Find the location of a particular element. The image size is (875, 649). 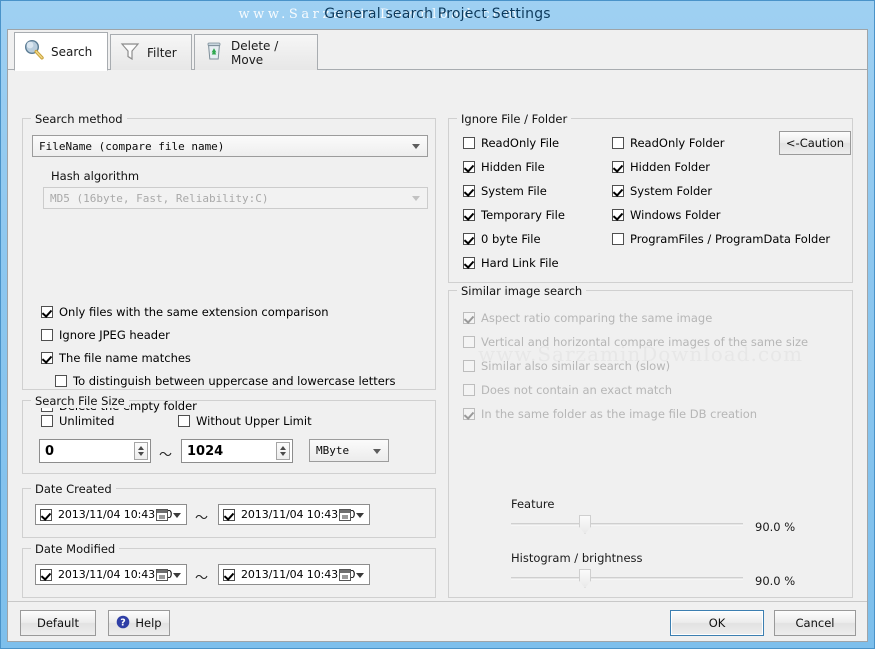

checkbox-system-folder: System Folder is located at coordinates (662, 191).